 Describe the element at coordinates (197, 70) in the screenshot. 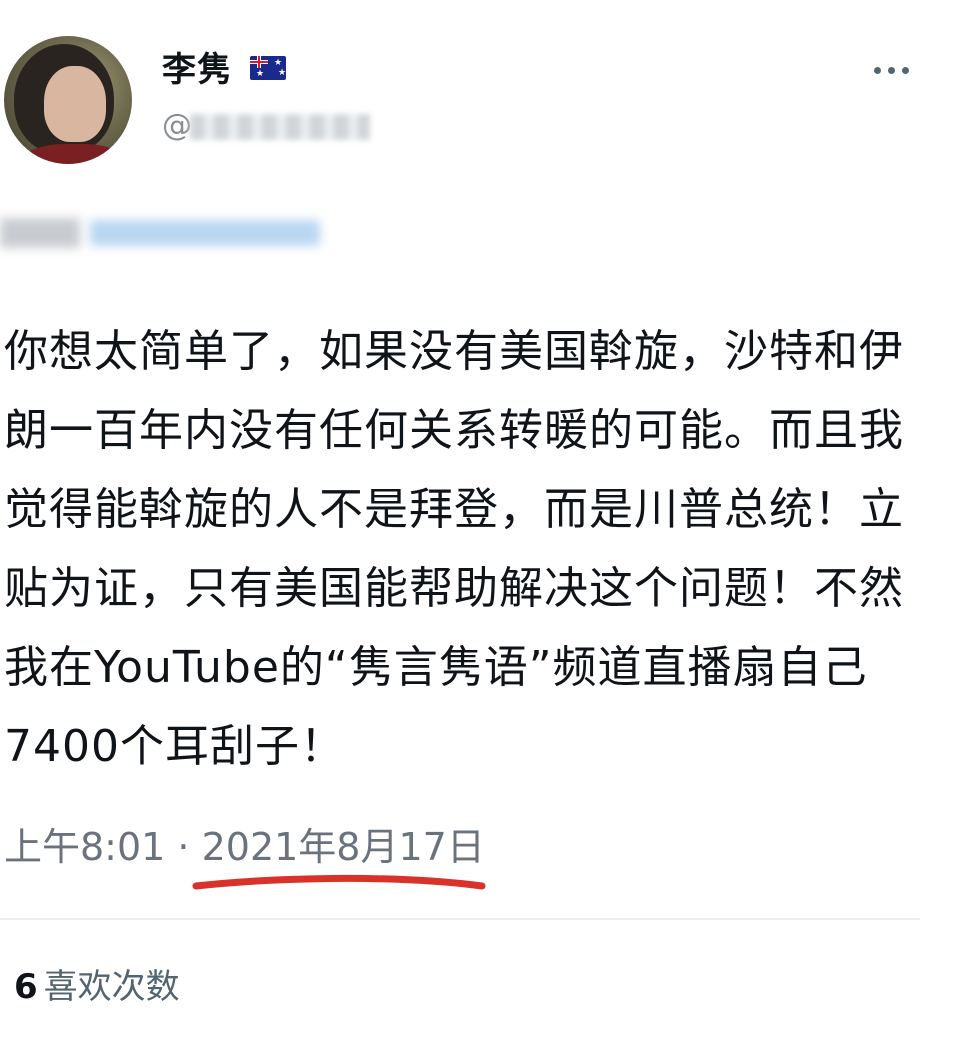

I see `display-name: 李隽` at that location.